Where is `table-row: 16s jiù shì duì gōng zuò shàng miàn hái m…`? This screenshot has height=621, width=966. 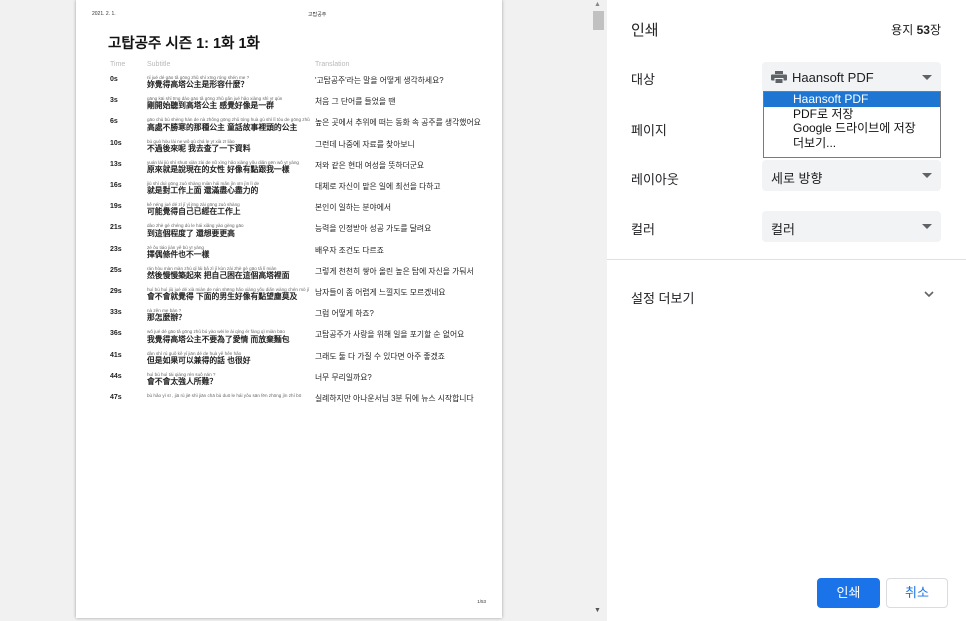 table-row: 16s jiù shì duì gōng zuò shàng miàn hái m… is located at coordinates (296, 188).